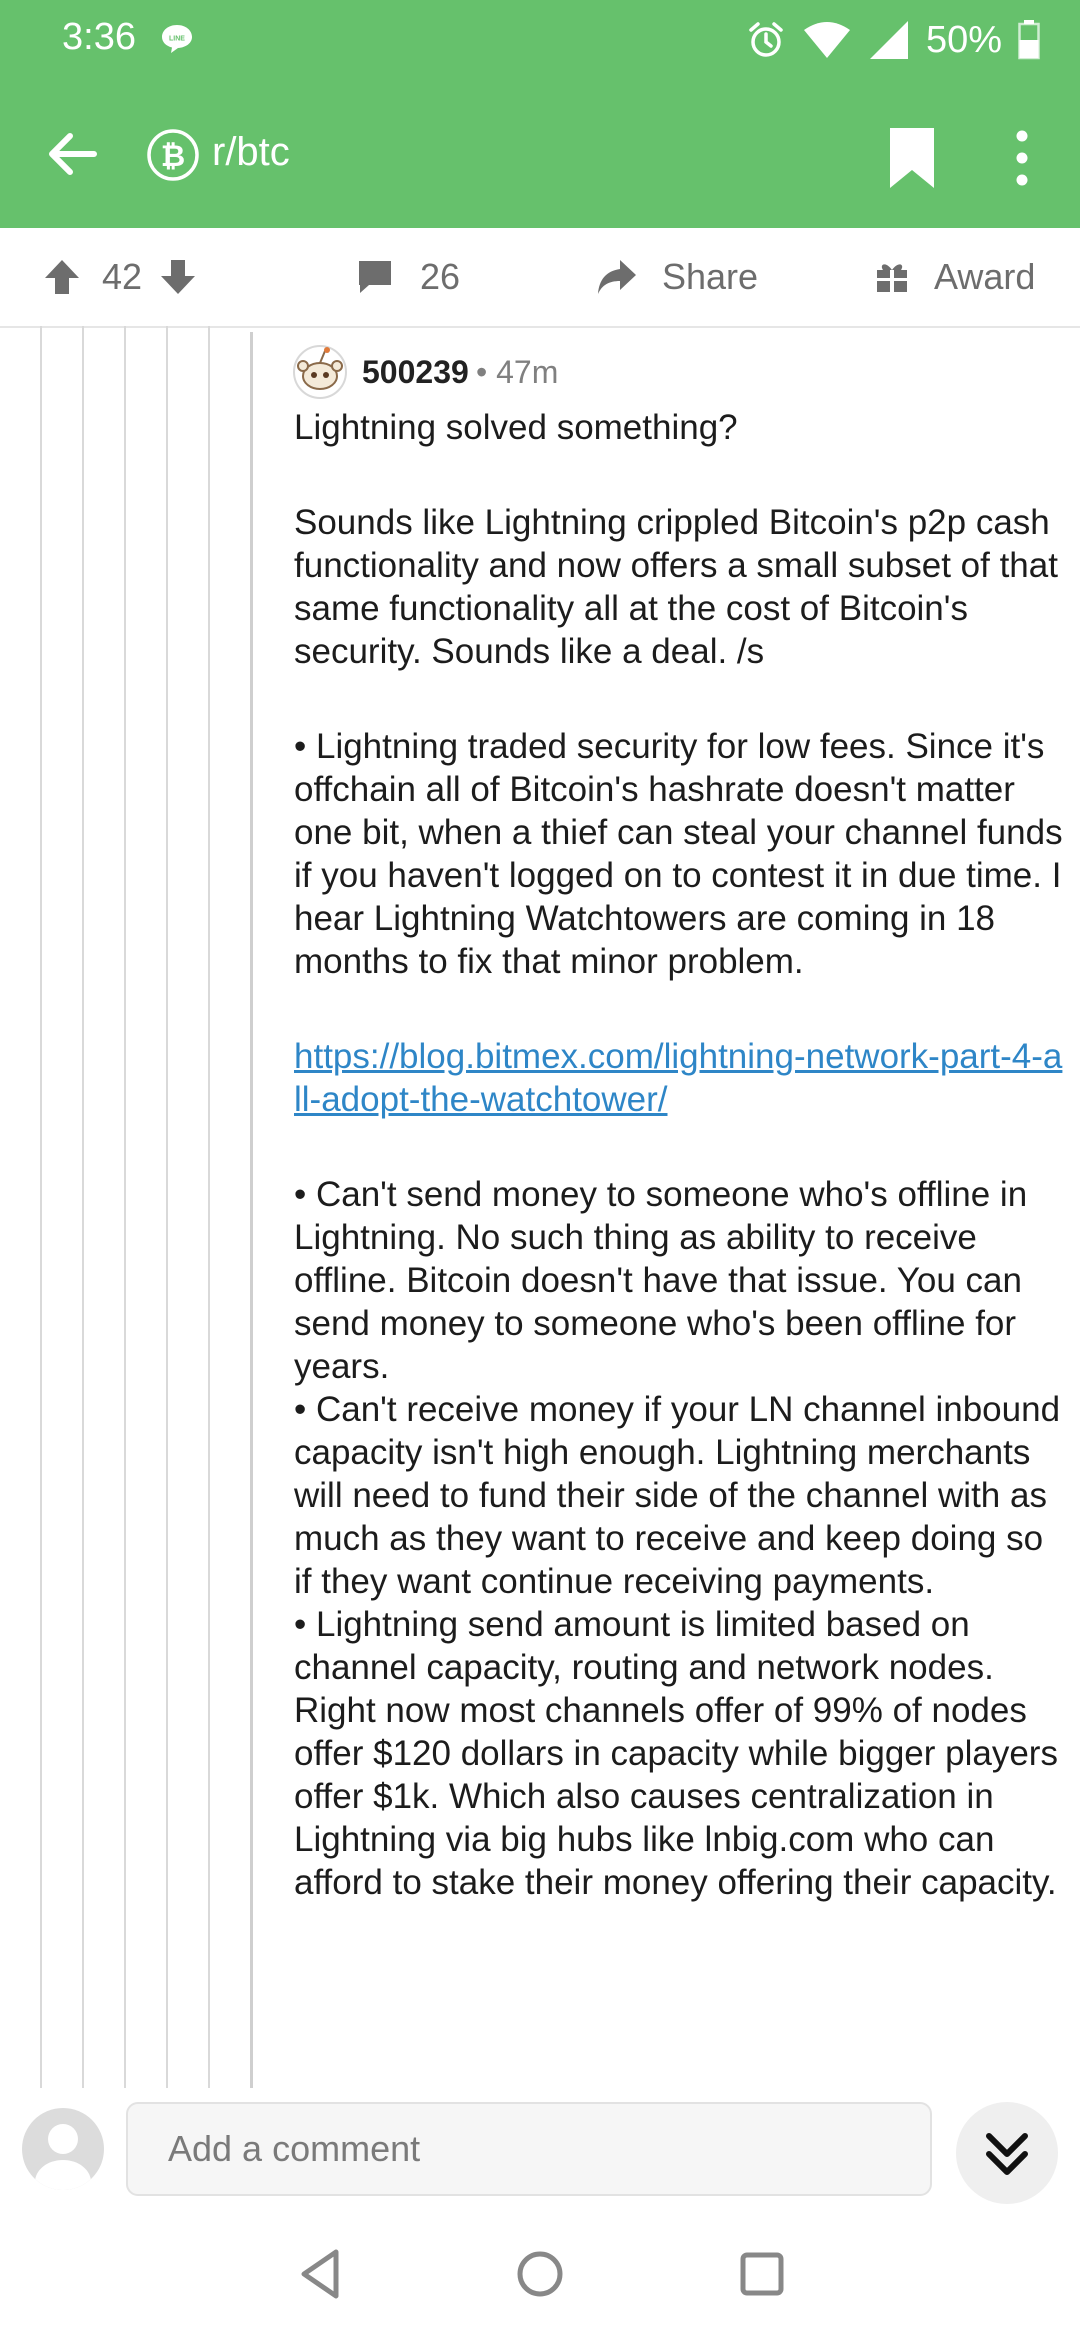  Describe the element at coordinates (516, 427) in the screenshot. I see `comment-paragraph: Lightning solved something?` at that location.